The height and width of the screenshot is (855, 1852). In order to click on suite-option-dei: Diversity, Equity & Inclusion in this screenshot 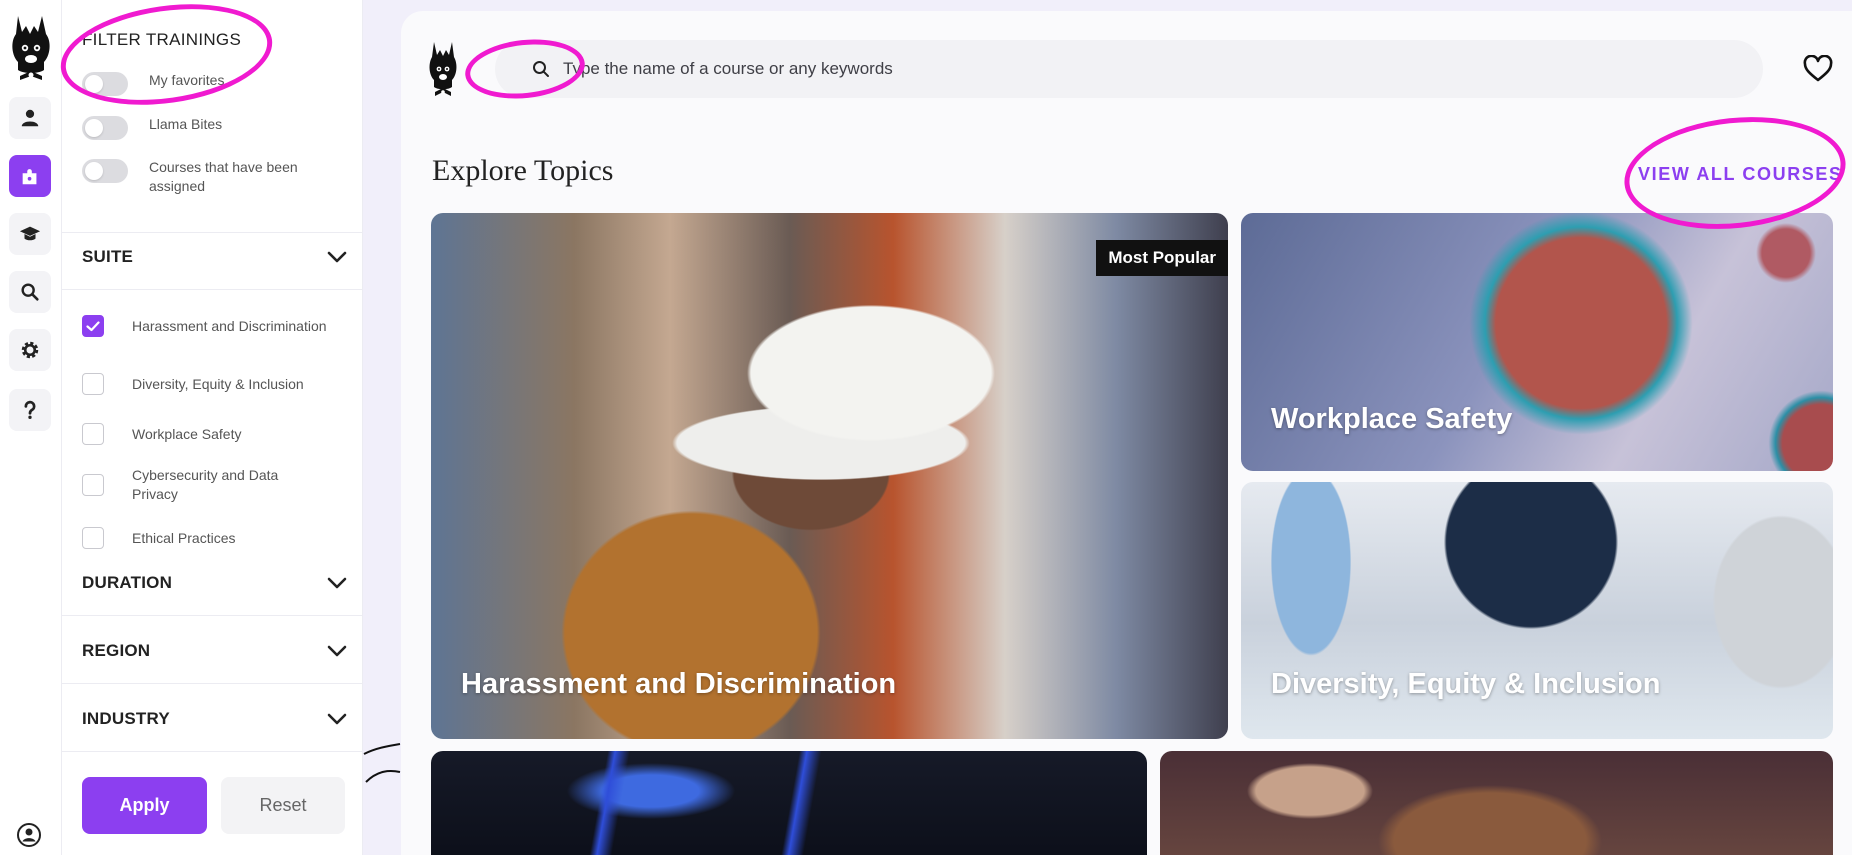, I will do `click(204, 384)`.